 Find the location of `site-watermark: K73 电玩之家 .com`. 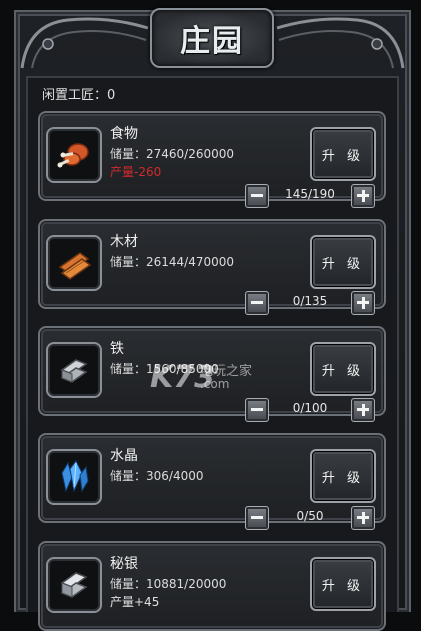

site-watermark: K73 电玩之家 .com is located at coordinates (220, 378).